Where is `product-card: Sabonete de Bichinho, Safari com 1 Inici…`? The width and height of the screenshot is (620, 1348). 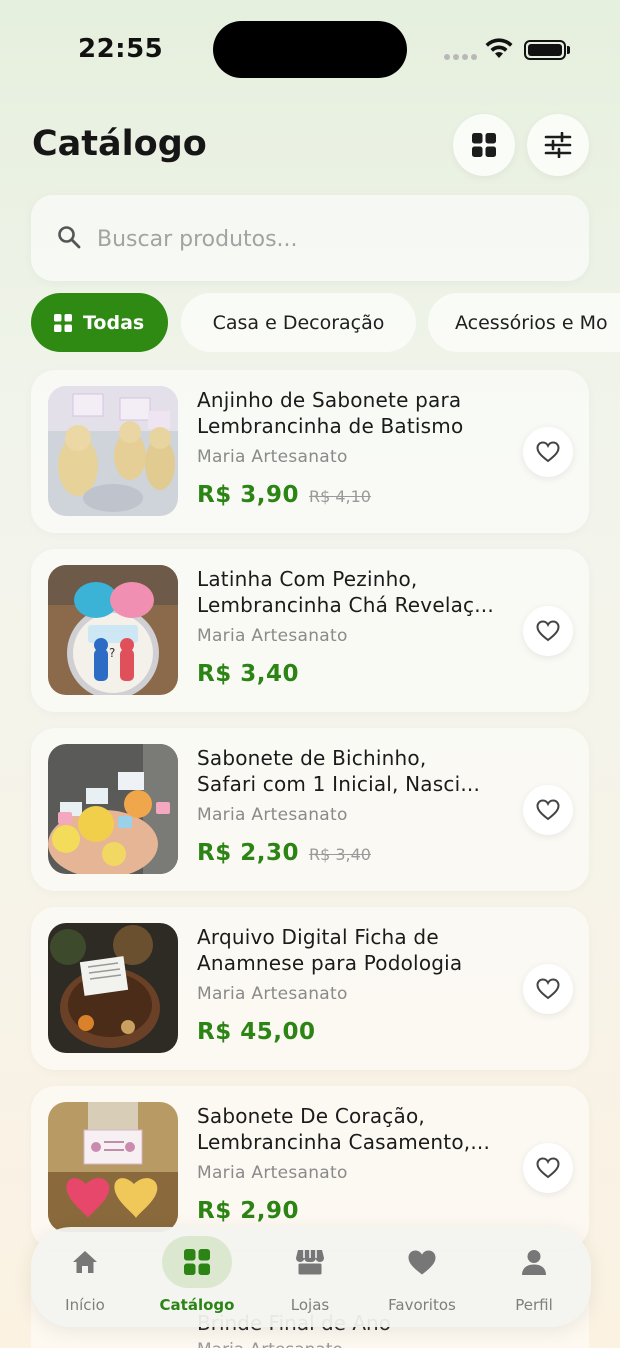
product-card: Sabonete de Bichinho, Safari com 1 Inici… is located at coordinates (310, 809).